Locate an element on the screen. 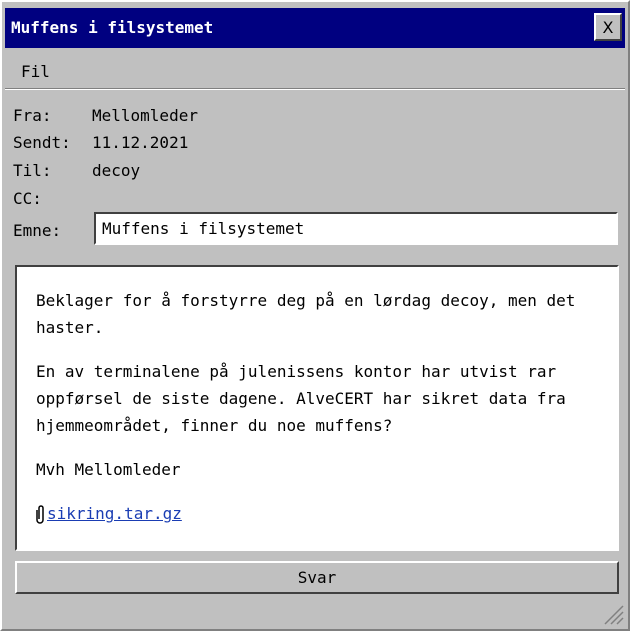 The width and height of the screenshot is (630, 631). title-bar: Muffens i filsystemet X is located at coordinates (315, 28).